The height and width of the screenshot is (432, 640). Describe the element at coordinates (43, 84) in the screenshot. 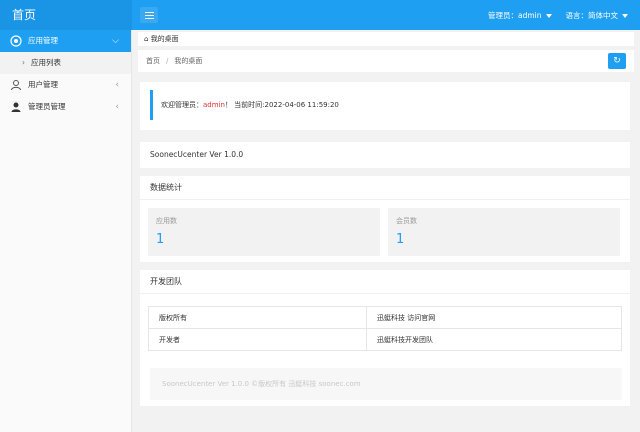

I see `sidebar-item-label: 用户管理` at that location.